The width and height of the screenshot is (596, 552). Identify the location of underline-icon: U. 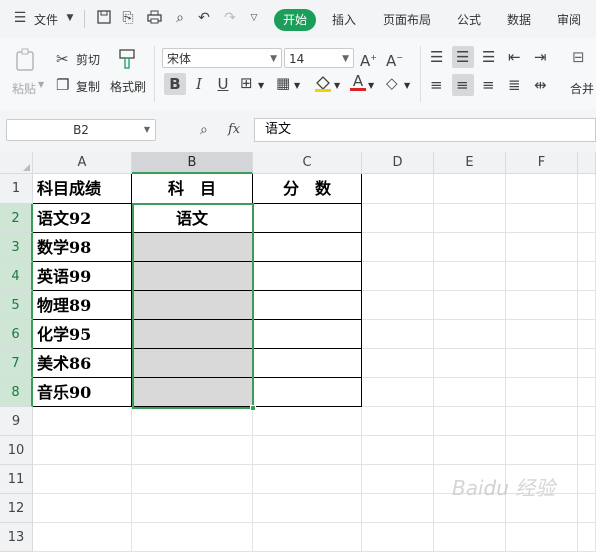
(223, 84).